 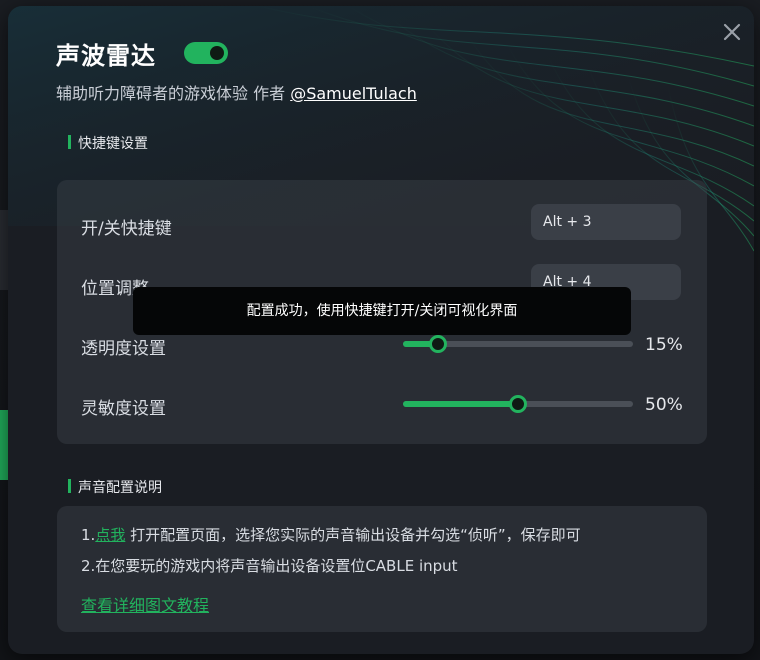 What do you see at coordinates (217, 53) in the screenshot?
I see `toggle-knob` at bounding box center [217, 53].